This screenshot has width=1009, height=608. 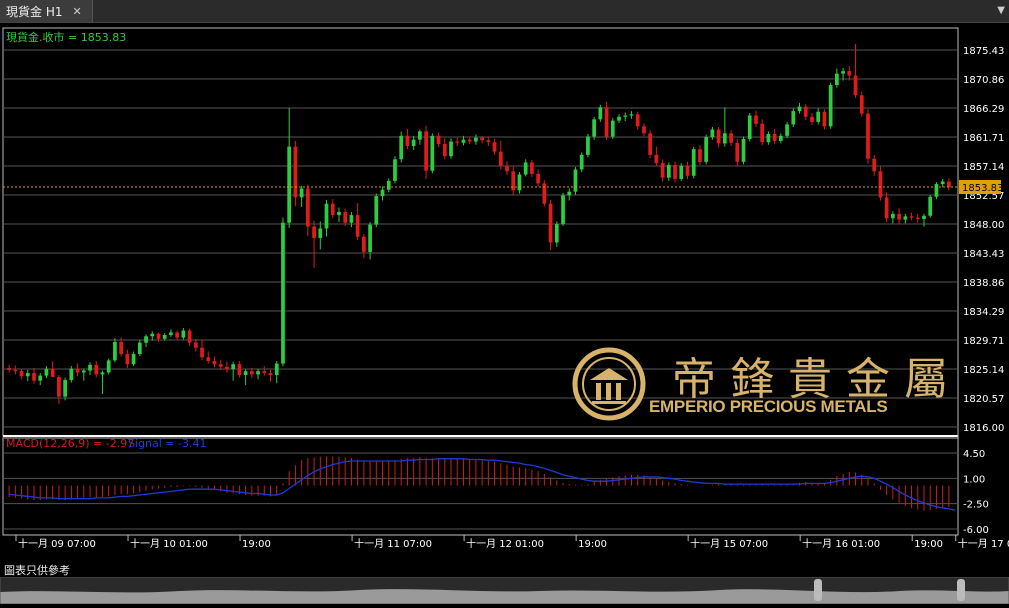 I want to click on macd-tick-label: 1.00, so click(x=974, y=479).